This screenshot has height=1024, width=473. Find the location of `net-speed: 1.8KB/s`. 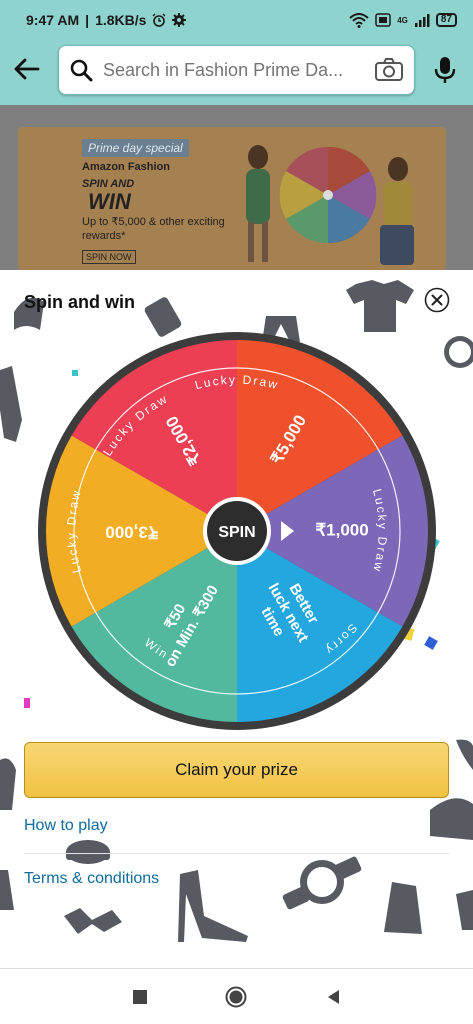

net-speed: 1.8KB/s is located at coordinates (121, 20).